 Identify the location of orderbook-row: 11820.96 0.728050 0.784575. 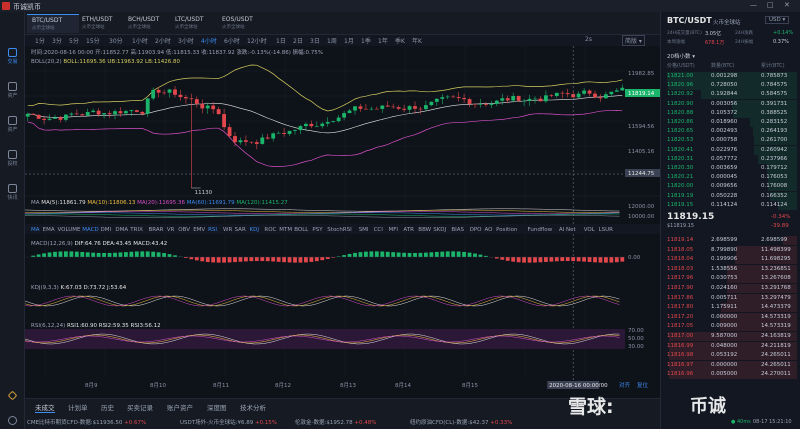
(731, 86).